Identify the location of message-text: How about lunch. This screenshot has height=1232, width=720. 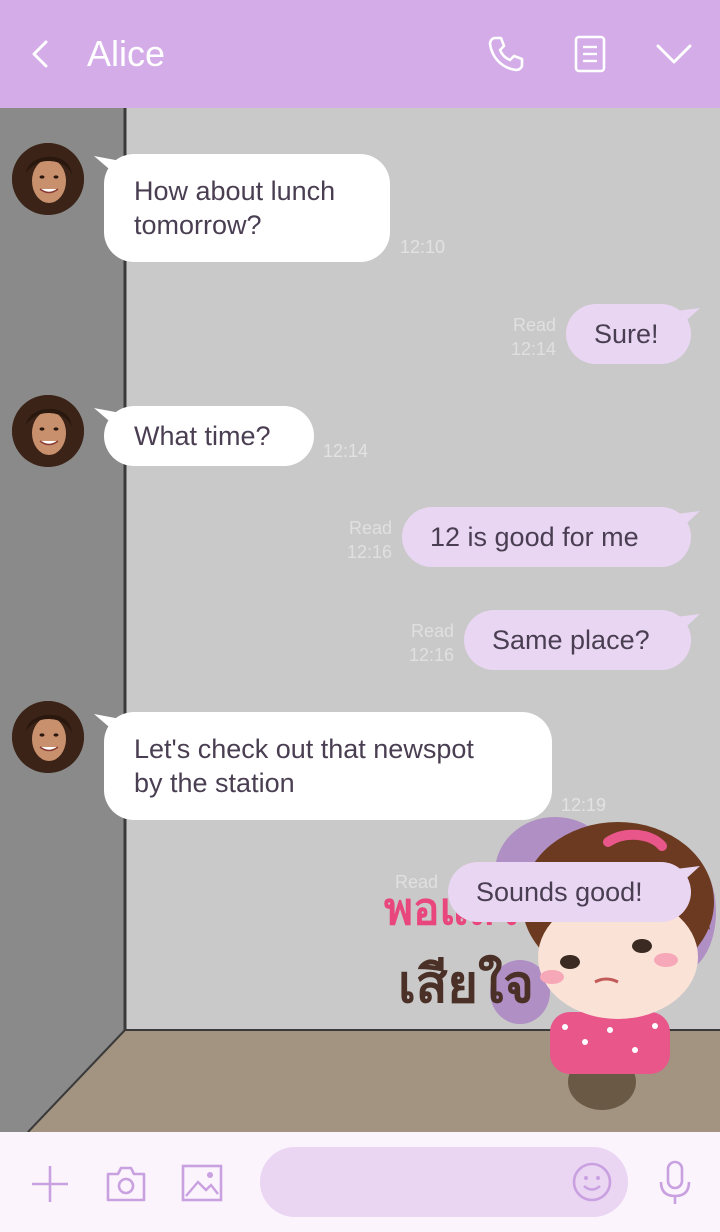
(235, 191).